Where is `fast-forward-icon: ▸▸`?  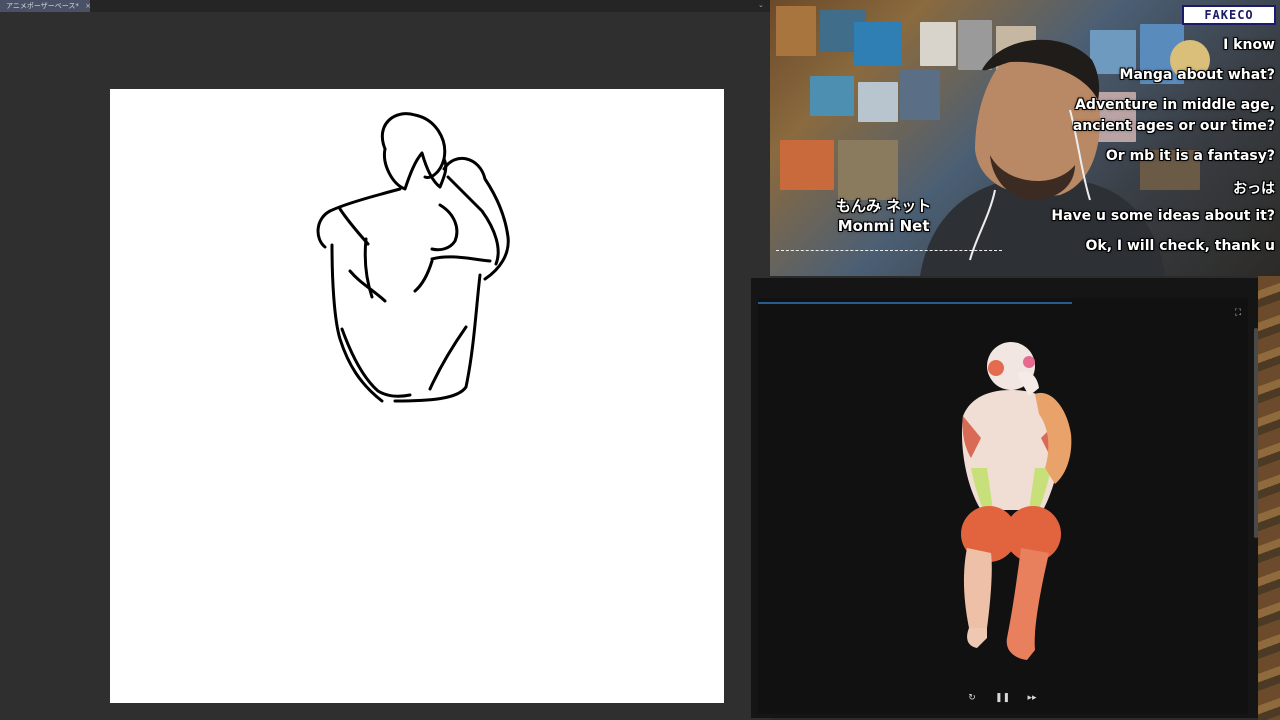
fast-forward-icon: ▸▸ is located at coordinates (1032, 698).